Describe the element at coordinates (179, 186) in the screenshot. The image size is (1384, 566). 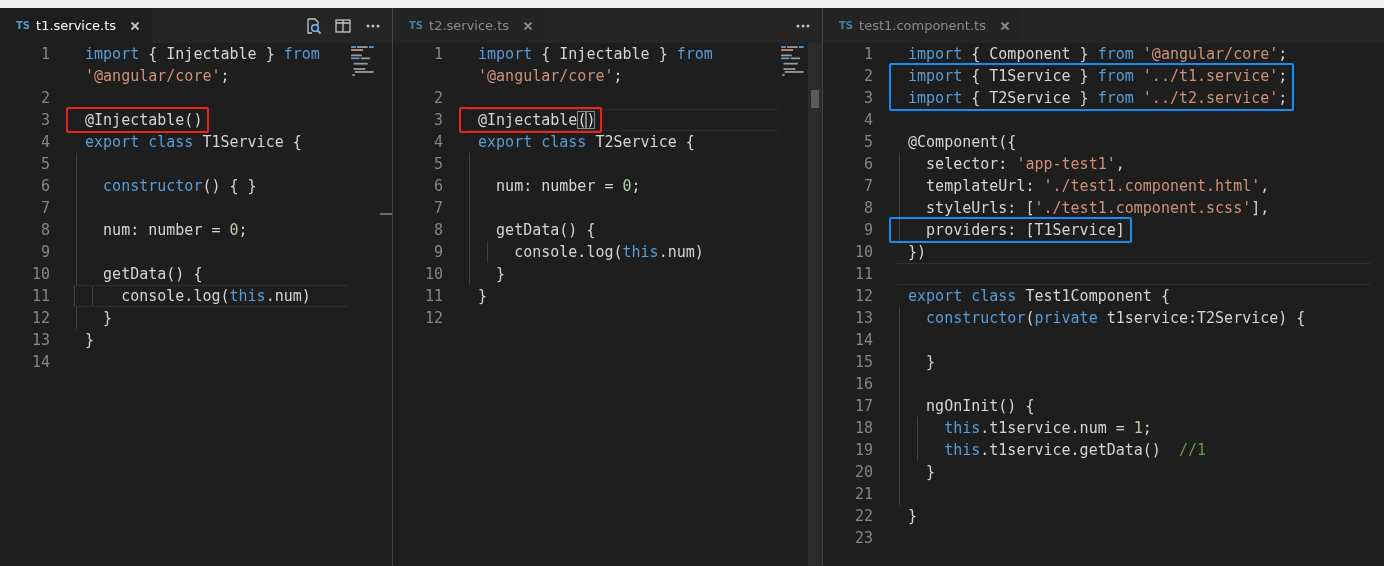
I see `code-line: constructor() { }` at that location.